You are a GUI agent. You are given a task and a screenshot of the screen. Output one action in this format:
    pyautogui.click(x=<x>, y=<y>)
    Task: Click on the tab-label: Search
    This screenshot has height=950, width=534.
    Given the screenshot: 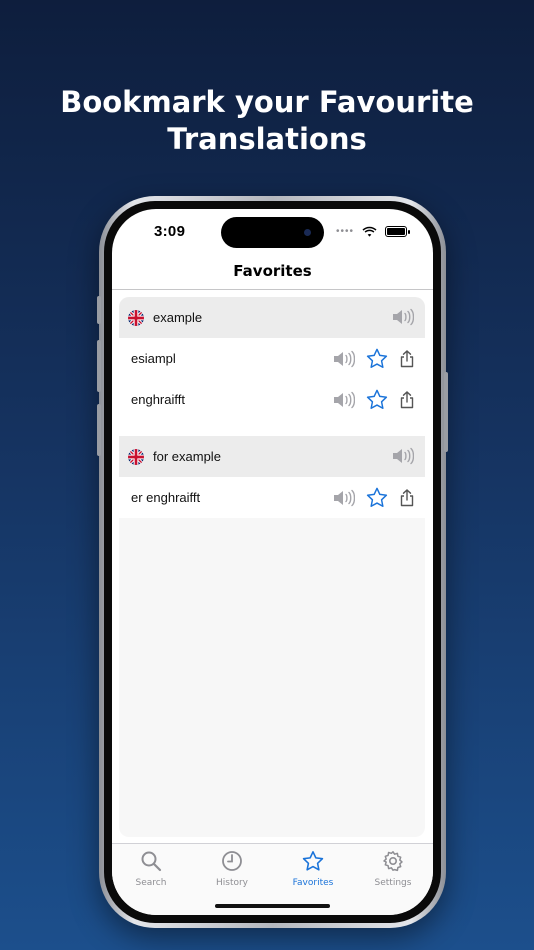 What is the action you would take?
    pyautogui.click(x=151, y=883)
    